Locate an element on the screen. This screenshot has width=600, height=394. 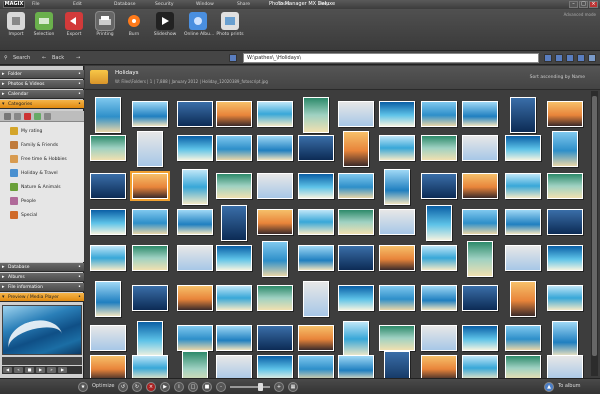
slideshow-button: Slideshow is located at coordinates (165, 24).